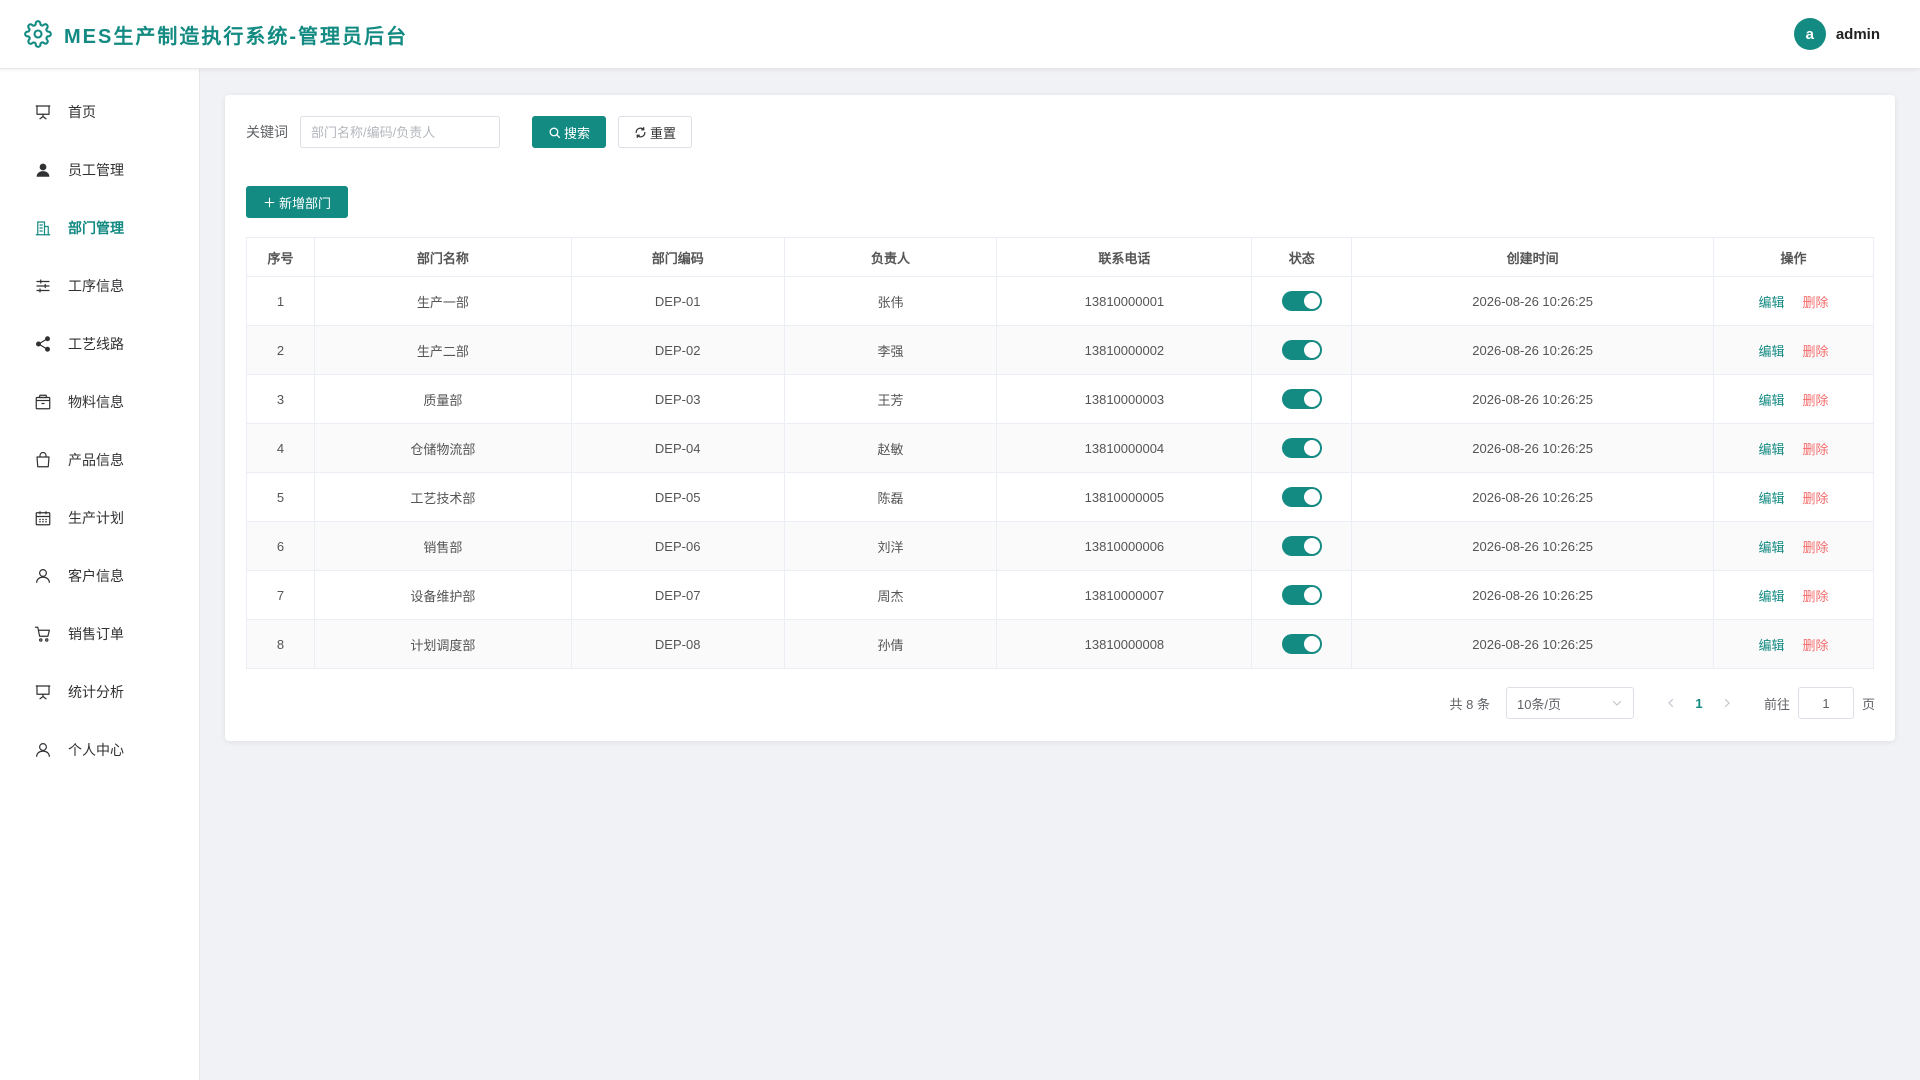 The image size is (1920, 1080). I want to click on sidebar-item-routes: 工艺线路, so click(99, 344).